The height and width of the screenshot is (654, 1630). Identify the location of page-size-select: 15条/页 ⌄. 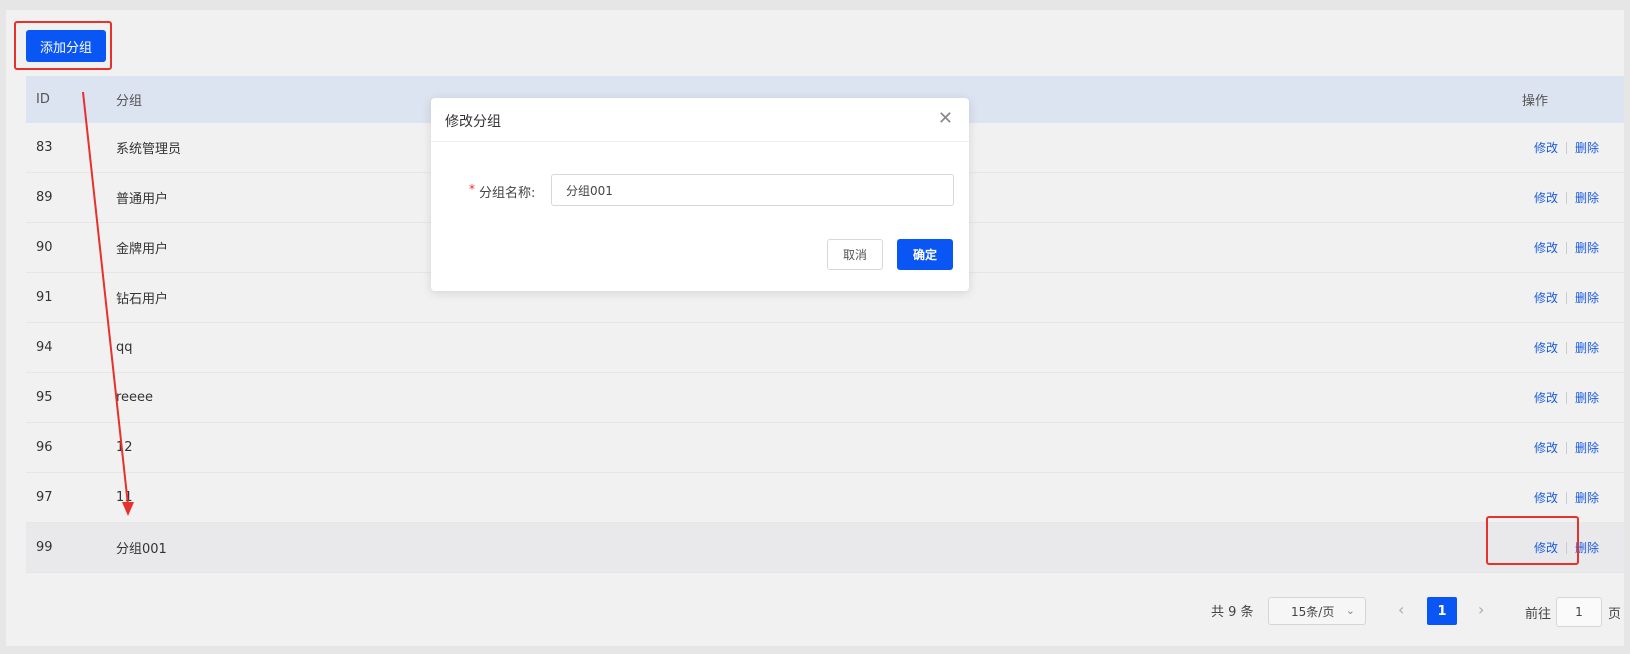
(1317, 611).